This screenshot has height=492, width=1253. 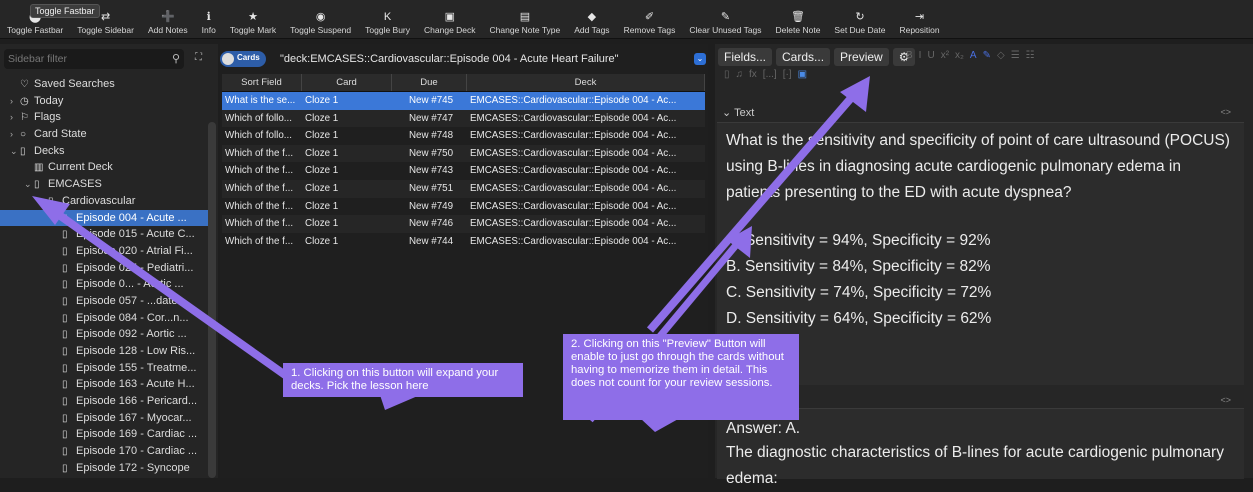 I want to click on tooltip-toggle-fastbar: Toggle Fastbar, so click(x=65, y=11).